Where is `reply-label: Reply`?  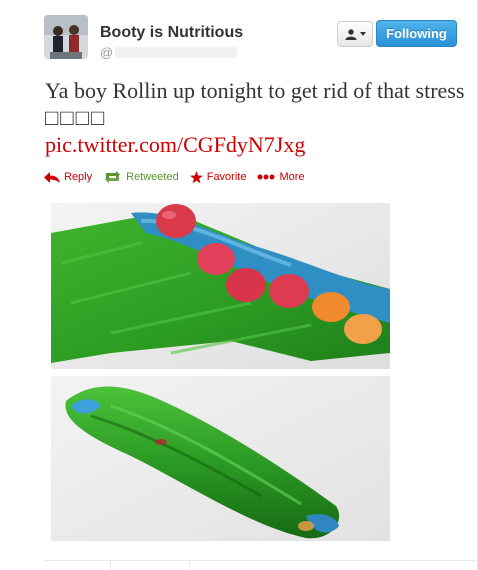 reply-label: Reply is located at coordinates (78, 177).